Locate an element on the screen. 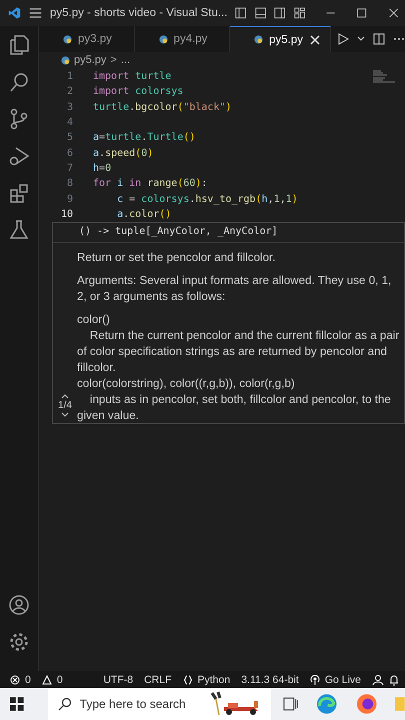 Image resolution: width=405 pixels, height=720 pixels. account-icon is located at coordinates (19, 605).